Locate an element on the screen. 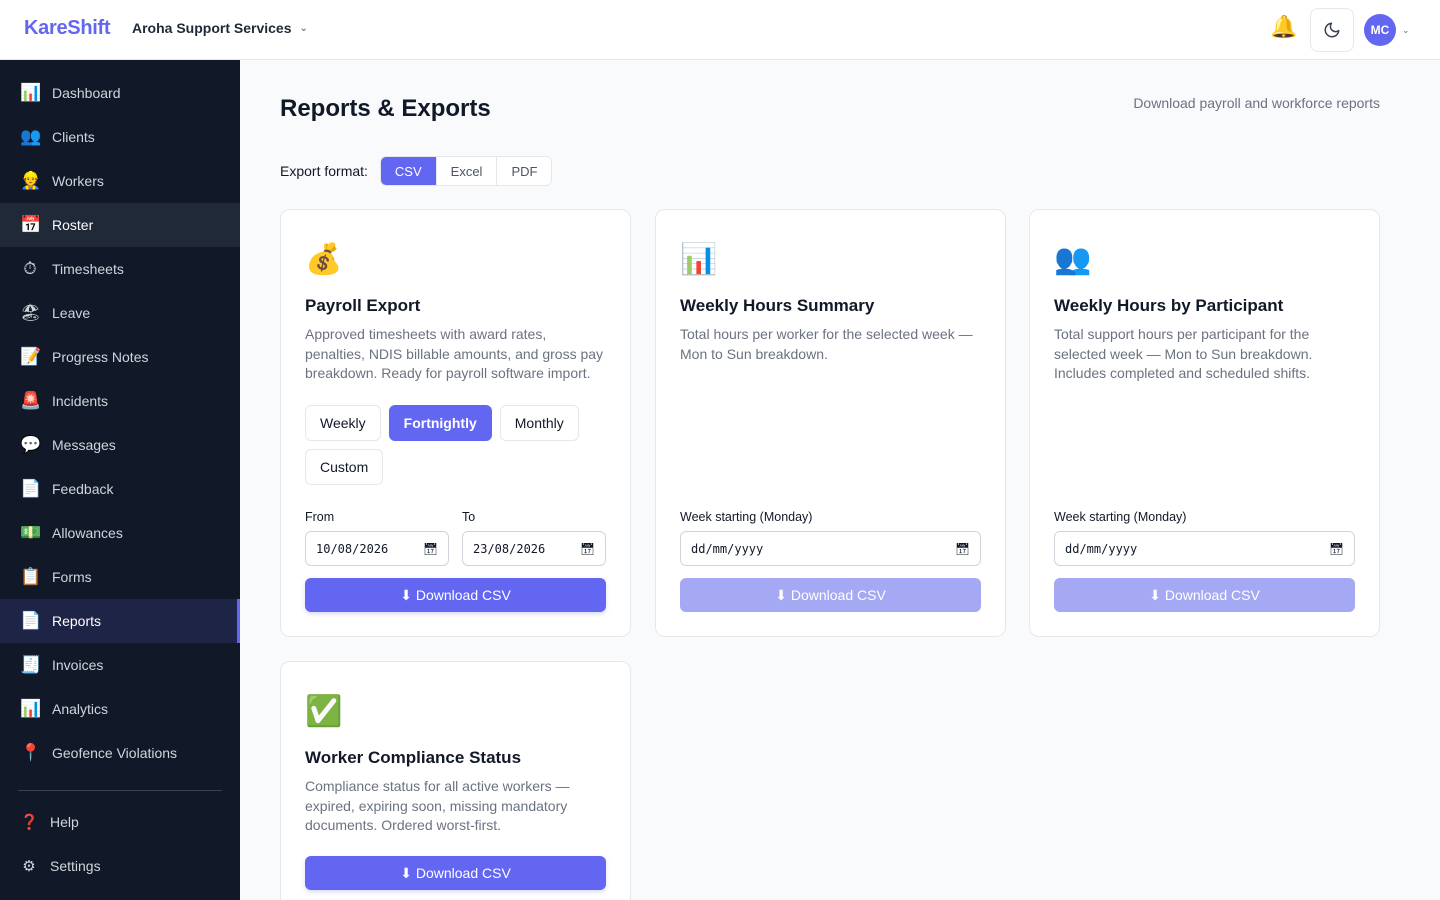 The image size is (1440, 900). theme-toggle-button is located at coordinates (1332, 30).